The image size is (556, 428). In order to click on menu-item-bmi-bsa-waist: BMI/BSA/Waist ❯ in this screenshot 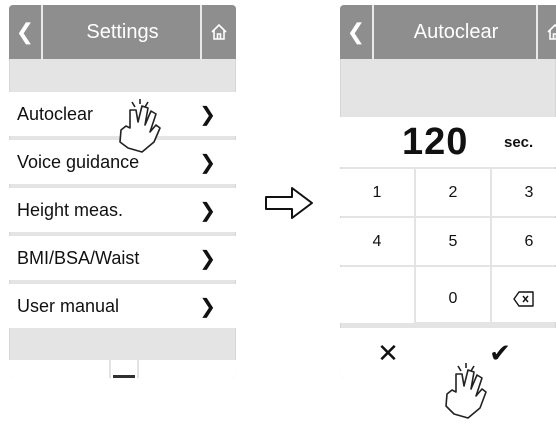, I will do `click(122, 258)`.